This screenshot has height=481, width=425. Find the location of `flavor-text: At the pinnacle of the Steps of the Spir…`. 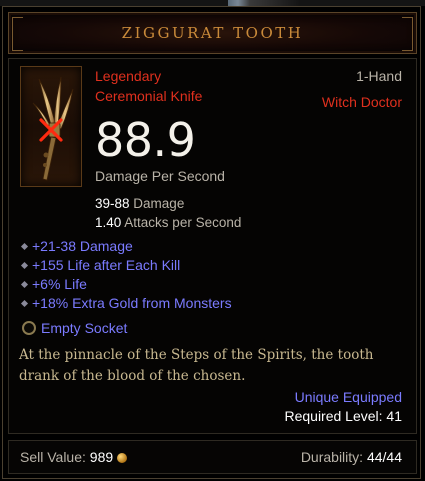

flavor-text: At the pinnacle of the Steps of the Spir… is located at coordinates (196, 365).